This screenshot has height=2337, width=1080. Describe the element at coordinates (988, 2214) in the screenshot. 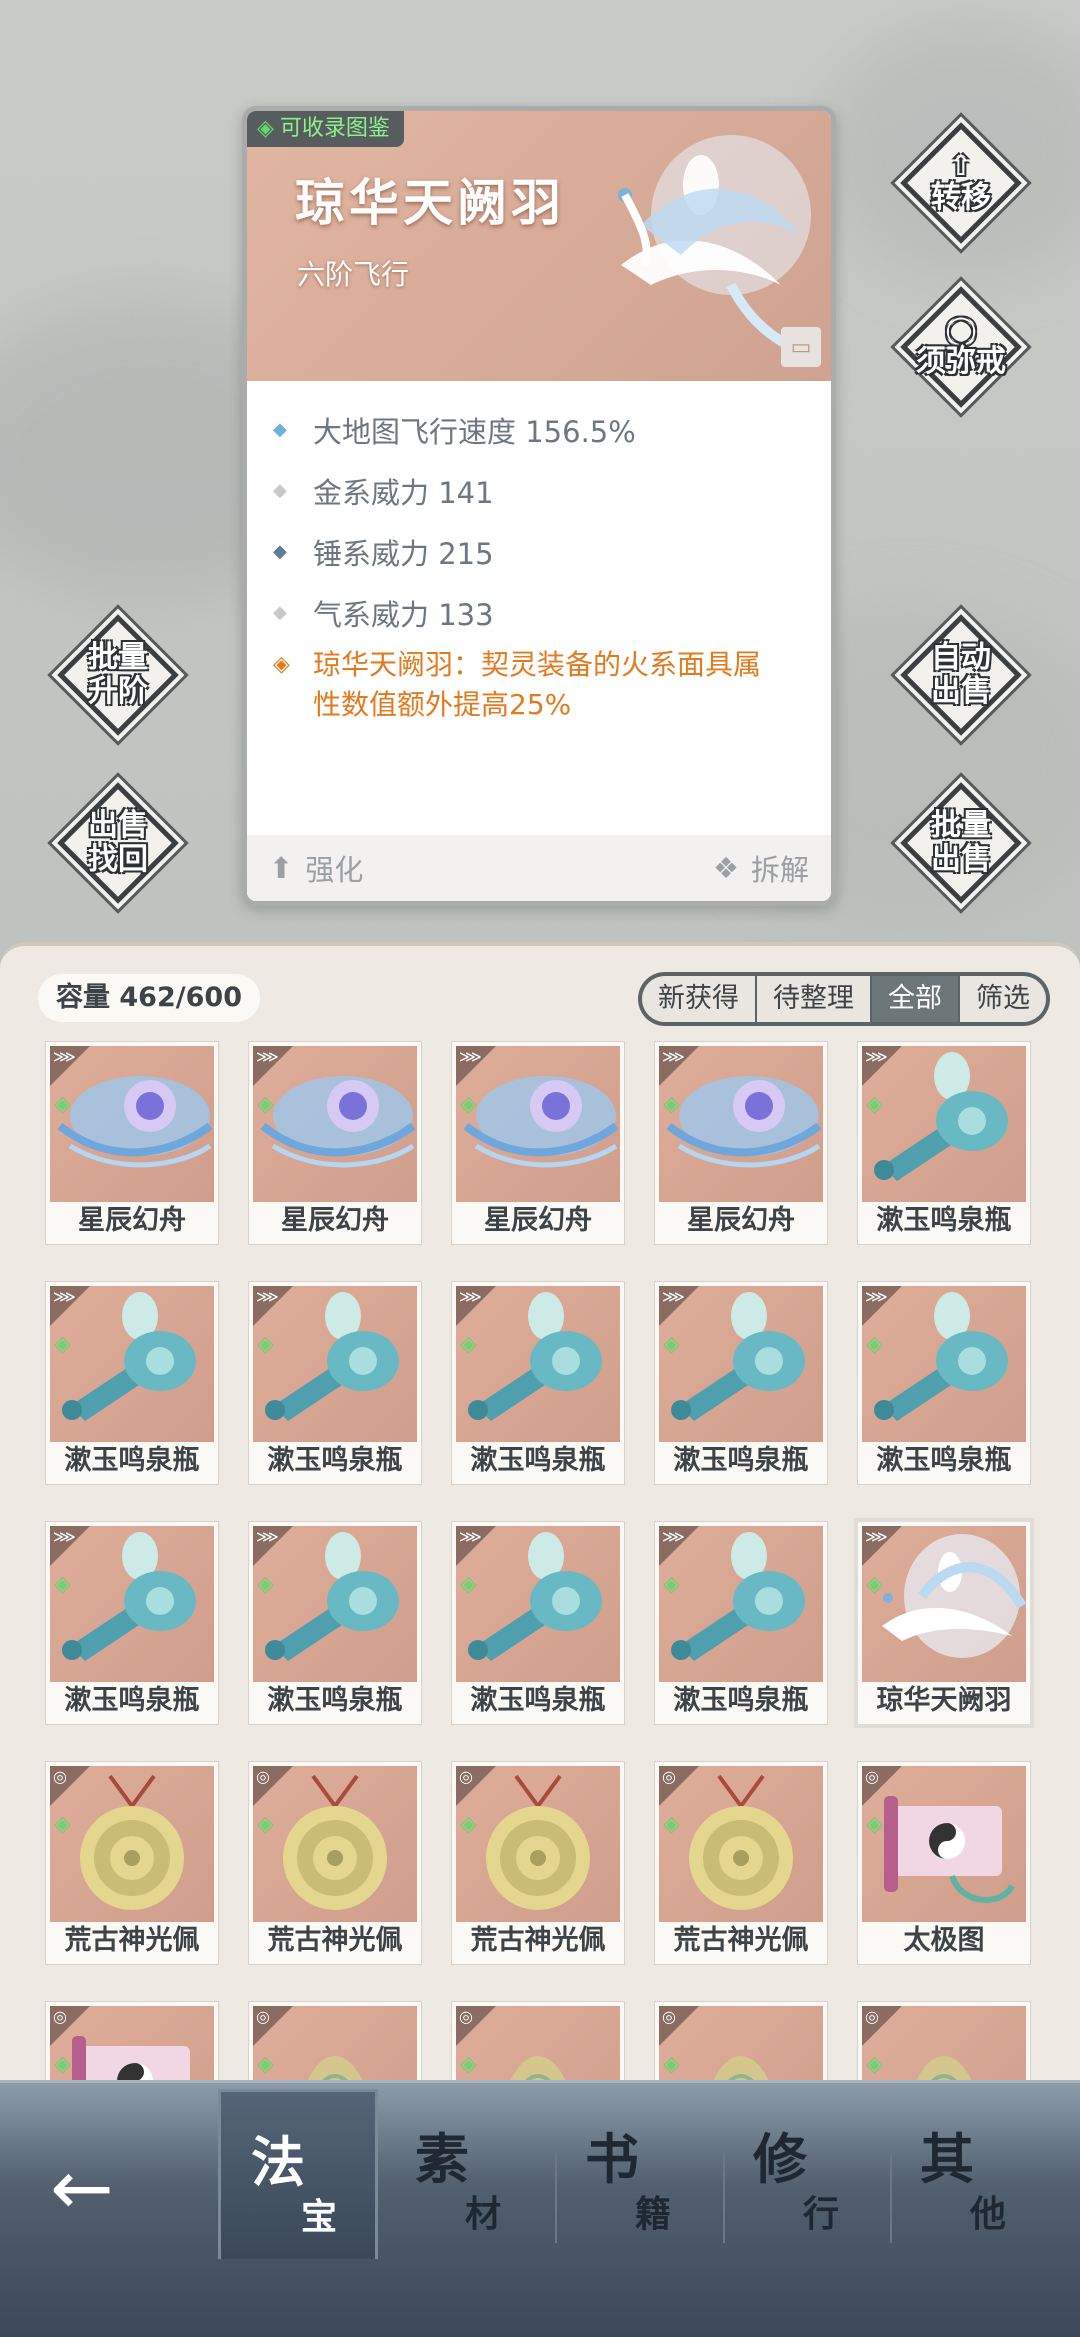

I see `tab-char: 他` at that location.